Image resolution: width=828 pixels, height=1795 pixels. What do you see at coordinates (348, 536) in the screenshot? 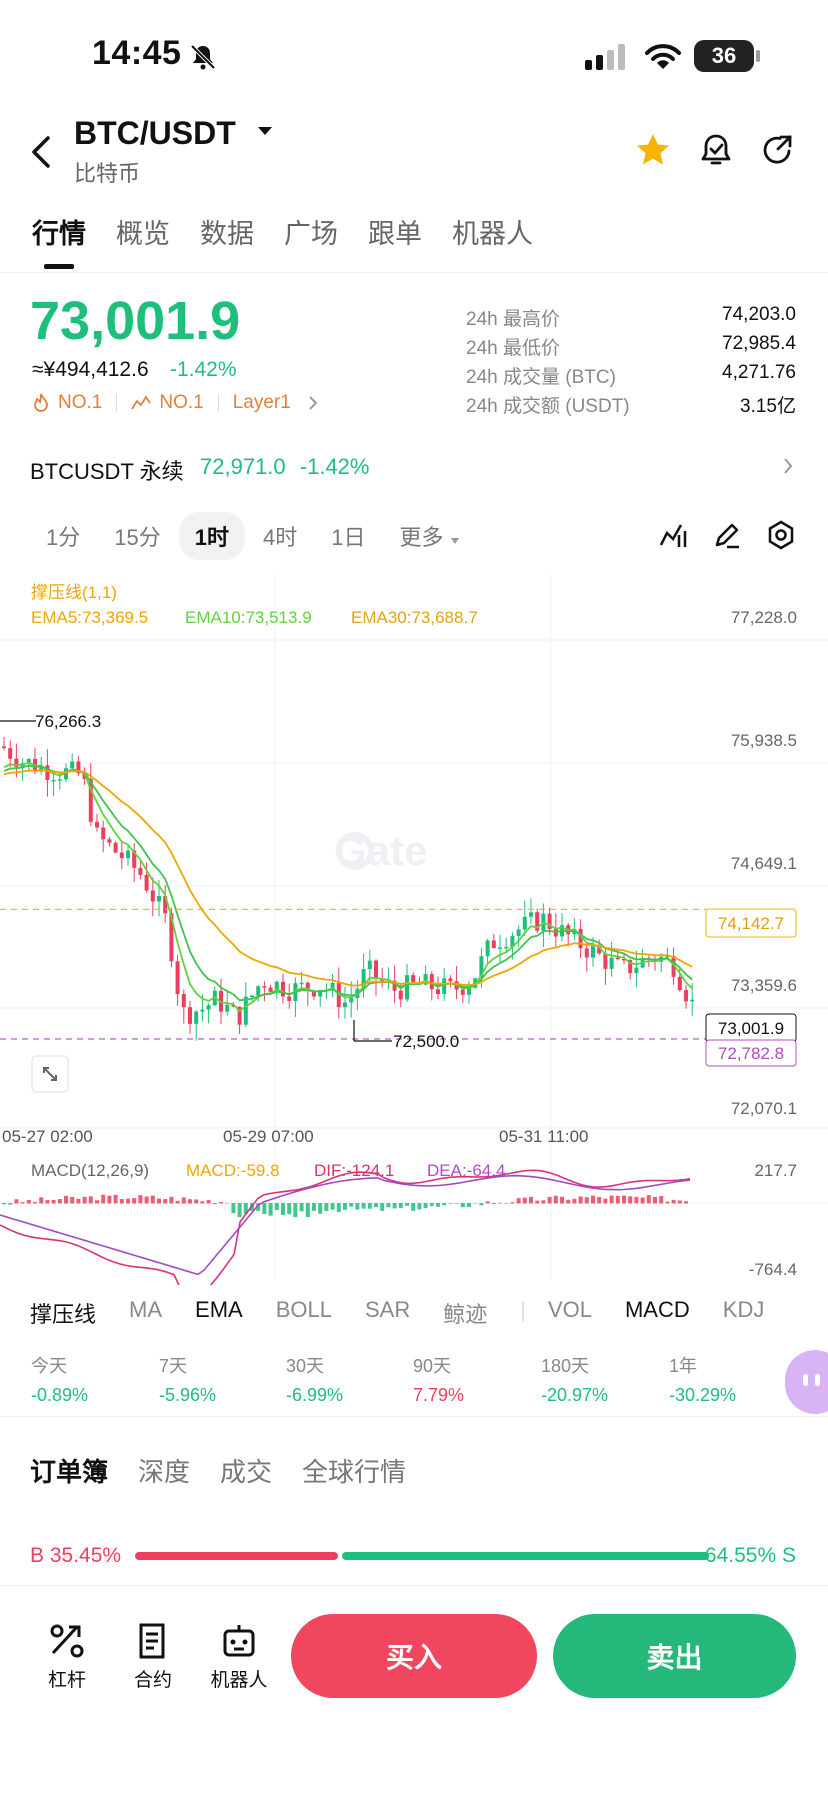
I see `interval-1d: 1日` at bounding box center [348, 536].